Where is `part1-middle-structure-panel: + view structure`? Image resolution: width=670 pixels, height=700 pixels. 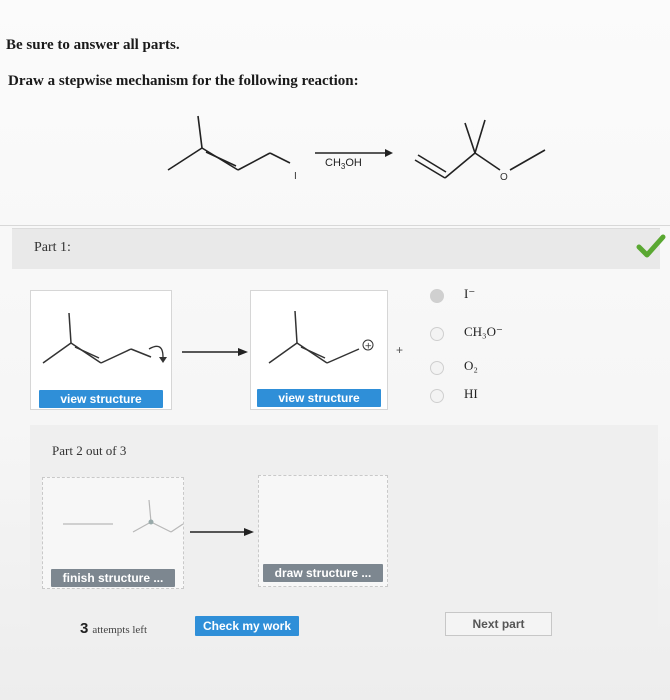 part1-middle-structure-panel: + view structure is located at coordinates (319, 350).